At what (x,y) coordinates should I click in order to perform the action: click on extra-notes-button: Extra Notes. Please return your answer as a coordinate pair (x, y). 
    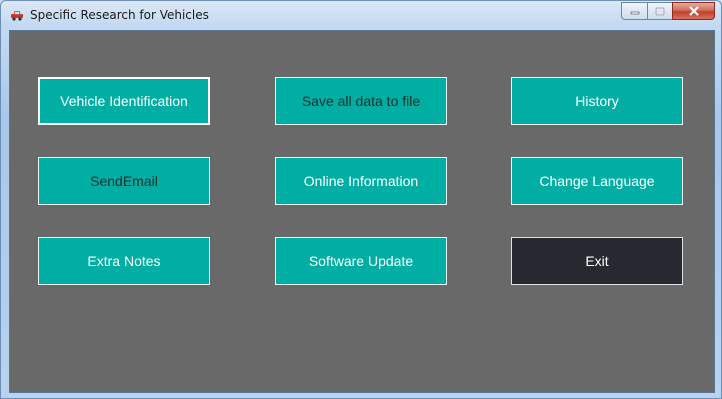
    Looking at the image, I should click on (124, 261).